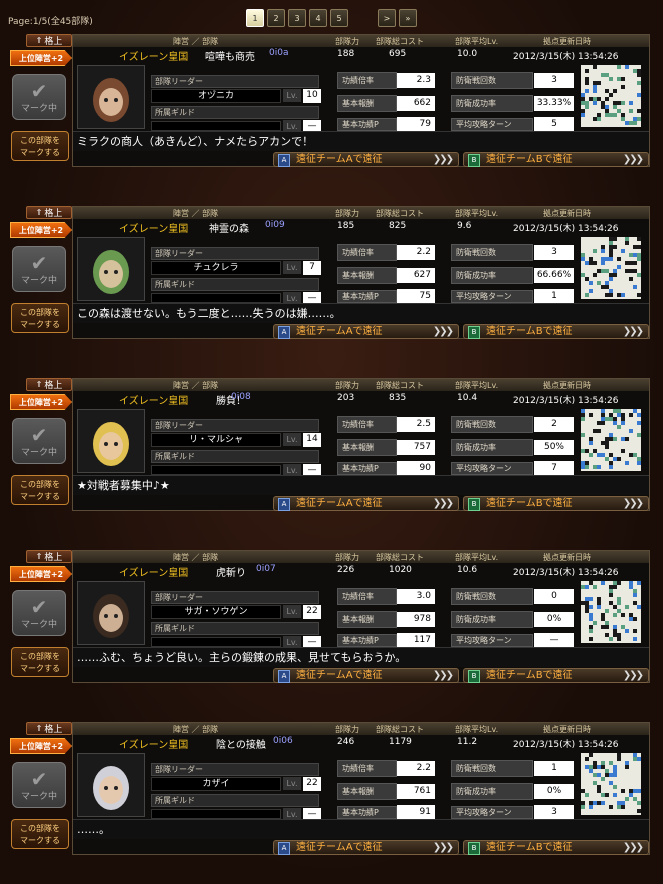 The height and width of the screenshot is (884, 663). Describe the element at coordinates (554, 80) in the screenshot. I see `def-count-value: 3` at that location.